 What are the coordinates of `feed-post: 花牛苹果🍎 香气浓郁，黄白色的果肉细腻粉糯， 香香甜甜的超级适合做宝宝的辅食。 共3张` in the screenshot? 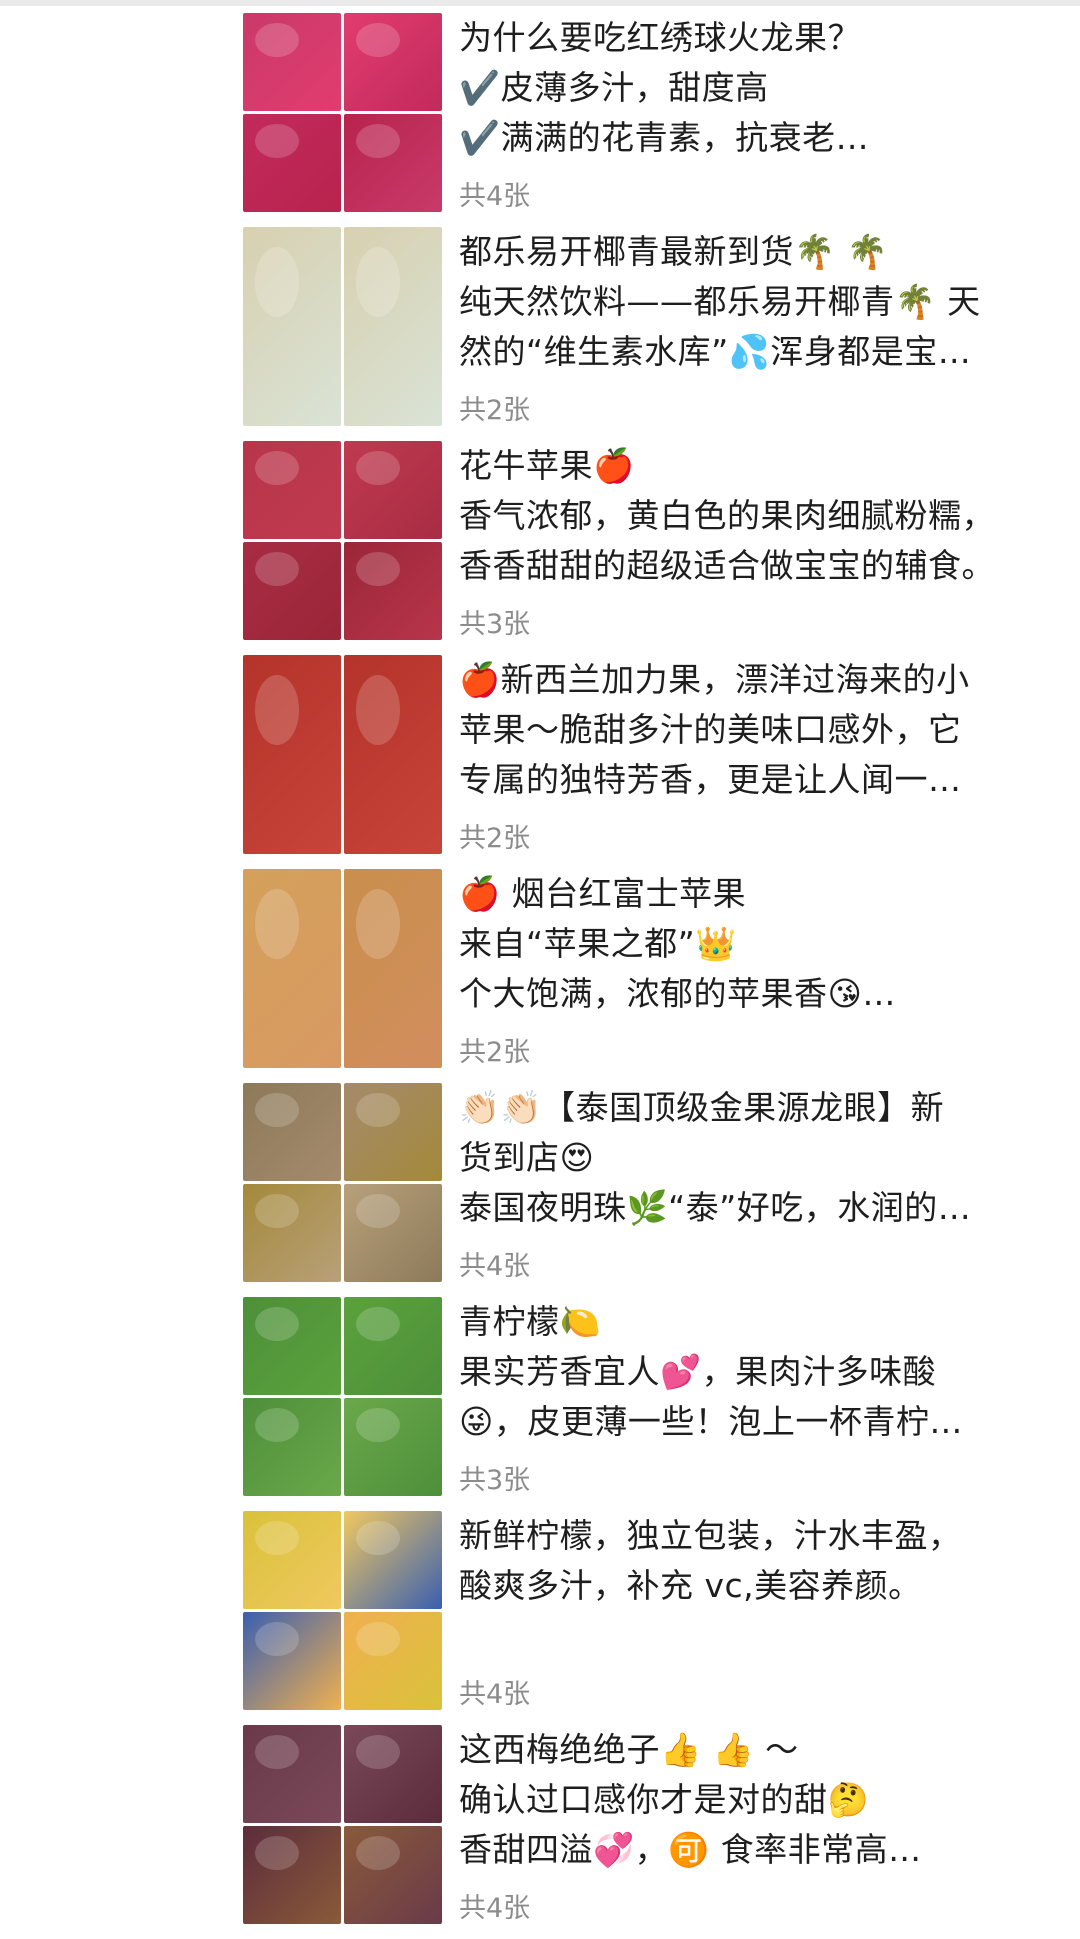 It's located at (648, 548).